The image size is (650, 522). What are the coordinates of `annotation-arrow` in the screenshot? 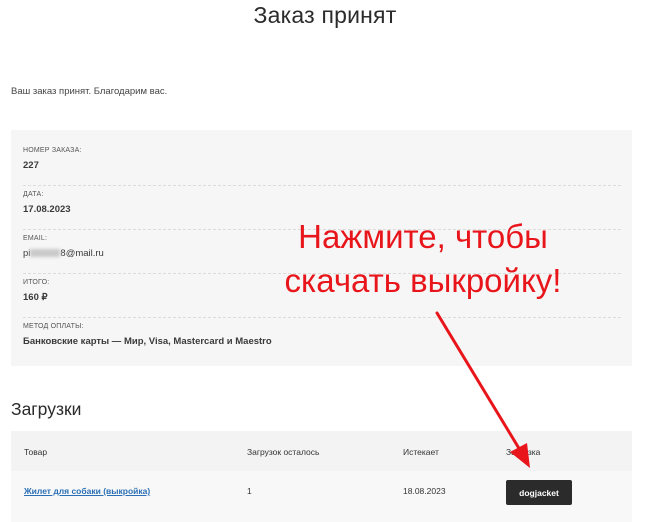 It's located at (482, 389).